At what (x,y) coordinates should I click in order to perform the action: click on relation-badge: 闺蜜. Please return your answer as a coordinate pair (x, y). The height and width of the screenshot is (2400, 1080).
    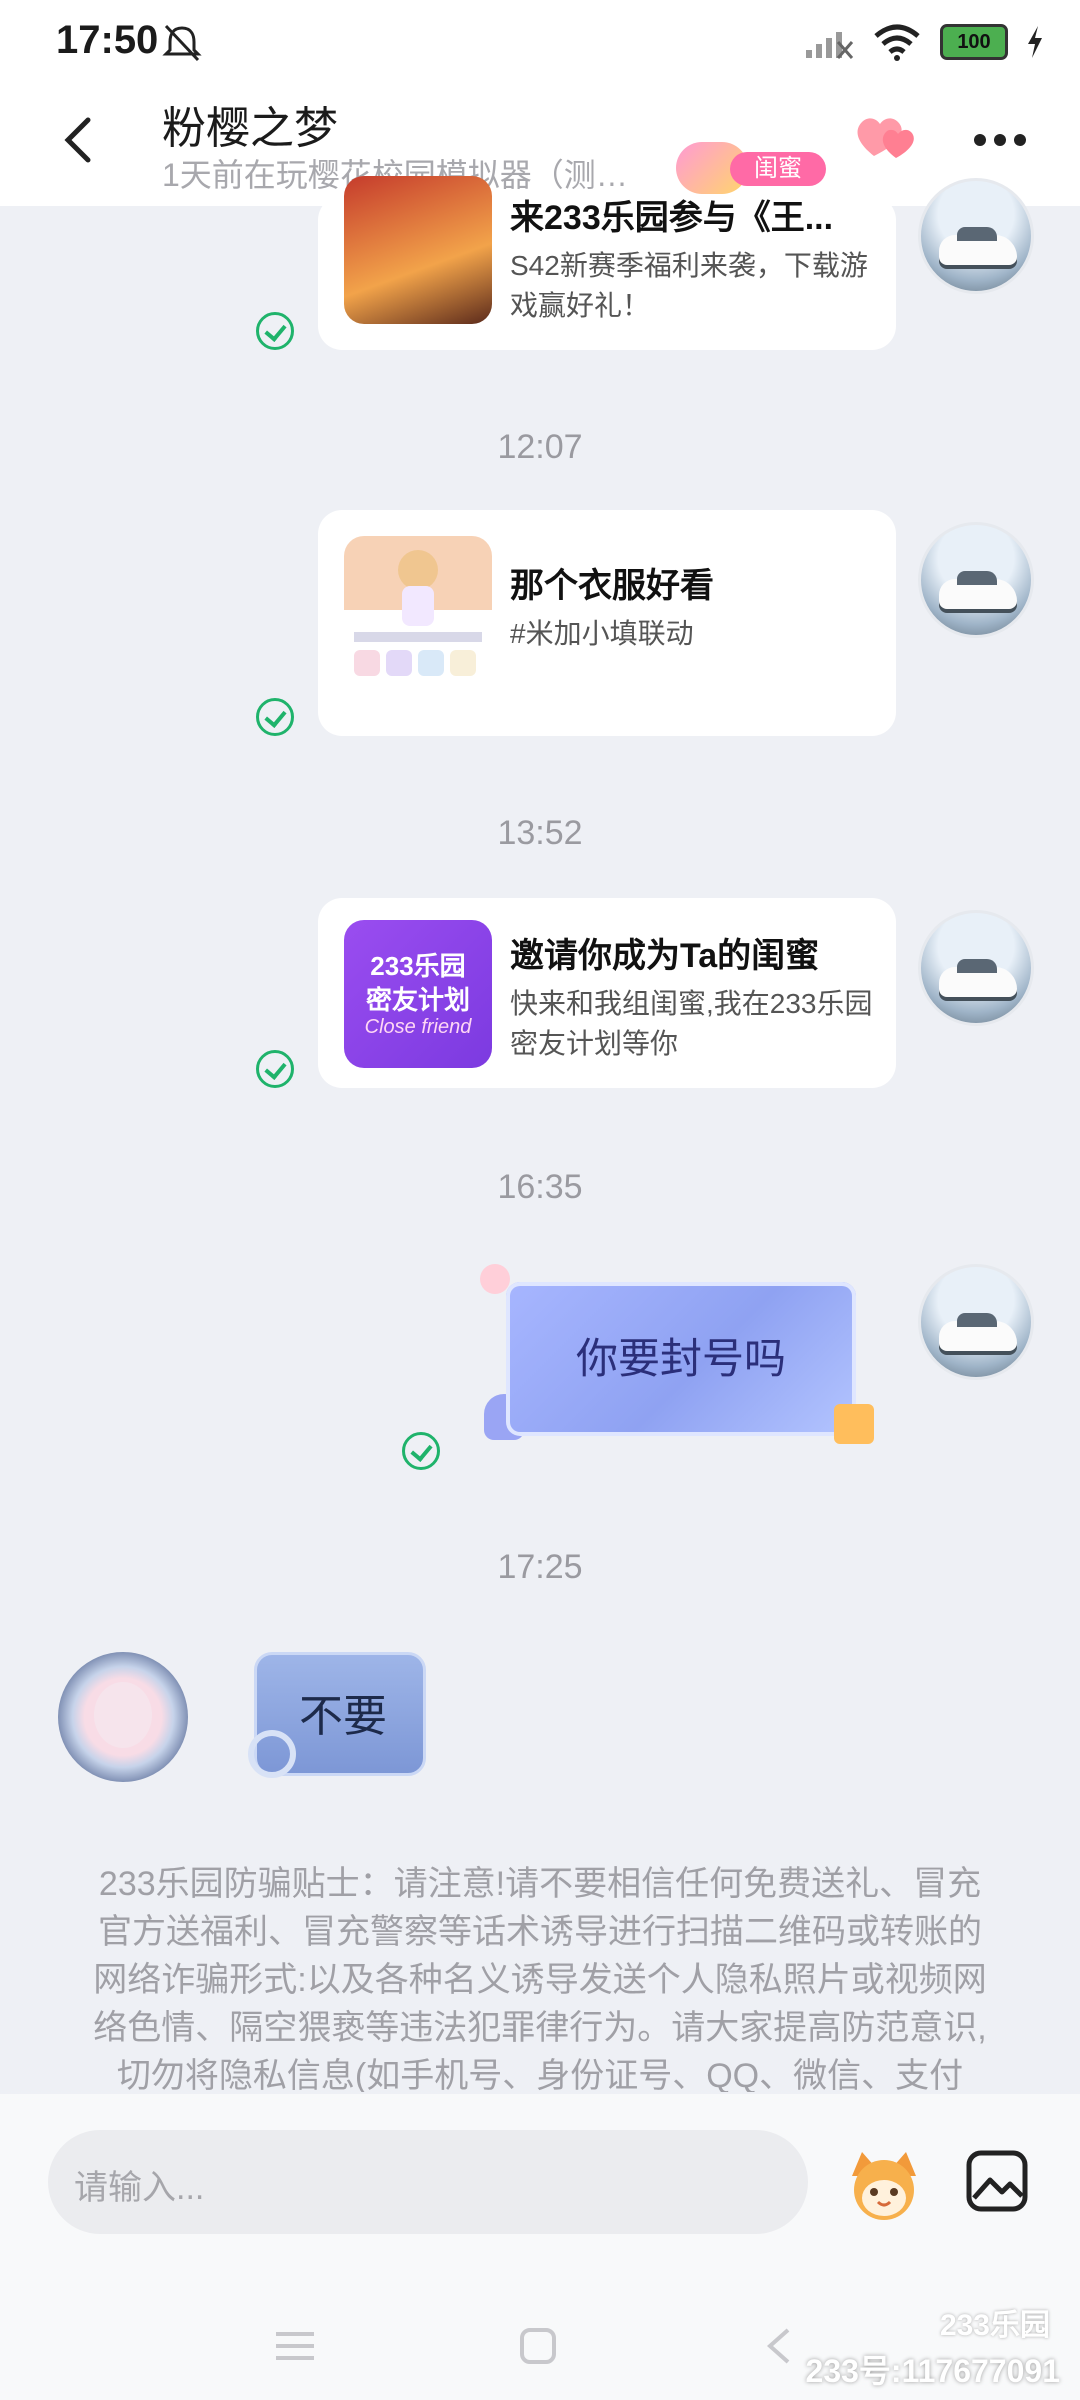
    Looking at the image, I should click on (752, 168).